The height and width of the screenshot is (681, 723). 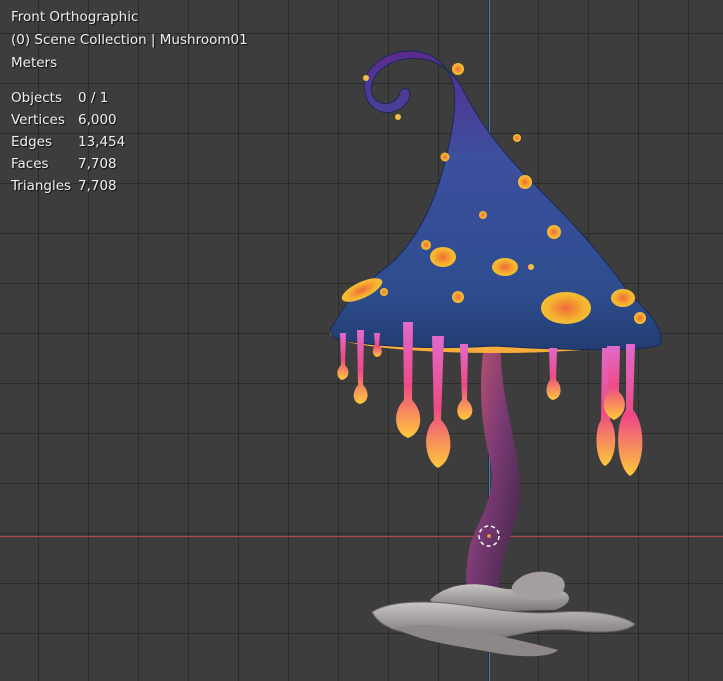 I want to click on stat-label: Faces, so click(x=30, y=164).